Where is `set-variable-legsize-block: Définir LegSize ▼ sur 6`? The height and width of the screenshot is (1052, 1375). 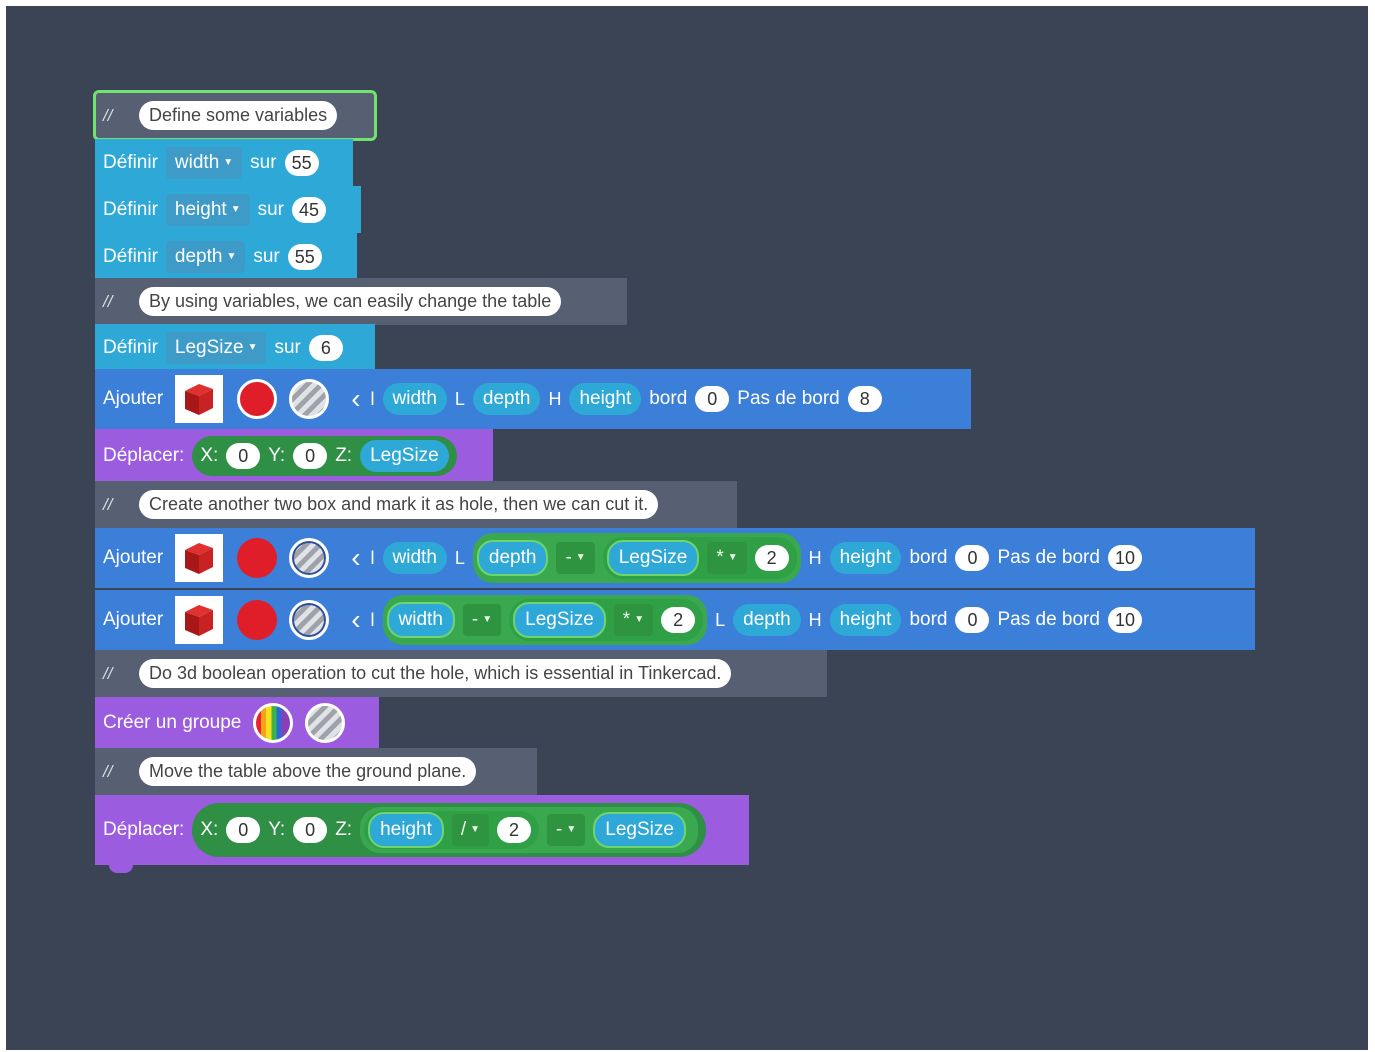
set-variable-legsize-block: Définir LegSize ▼ sur 6 is located at coordinates (235, 347).